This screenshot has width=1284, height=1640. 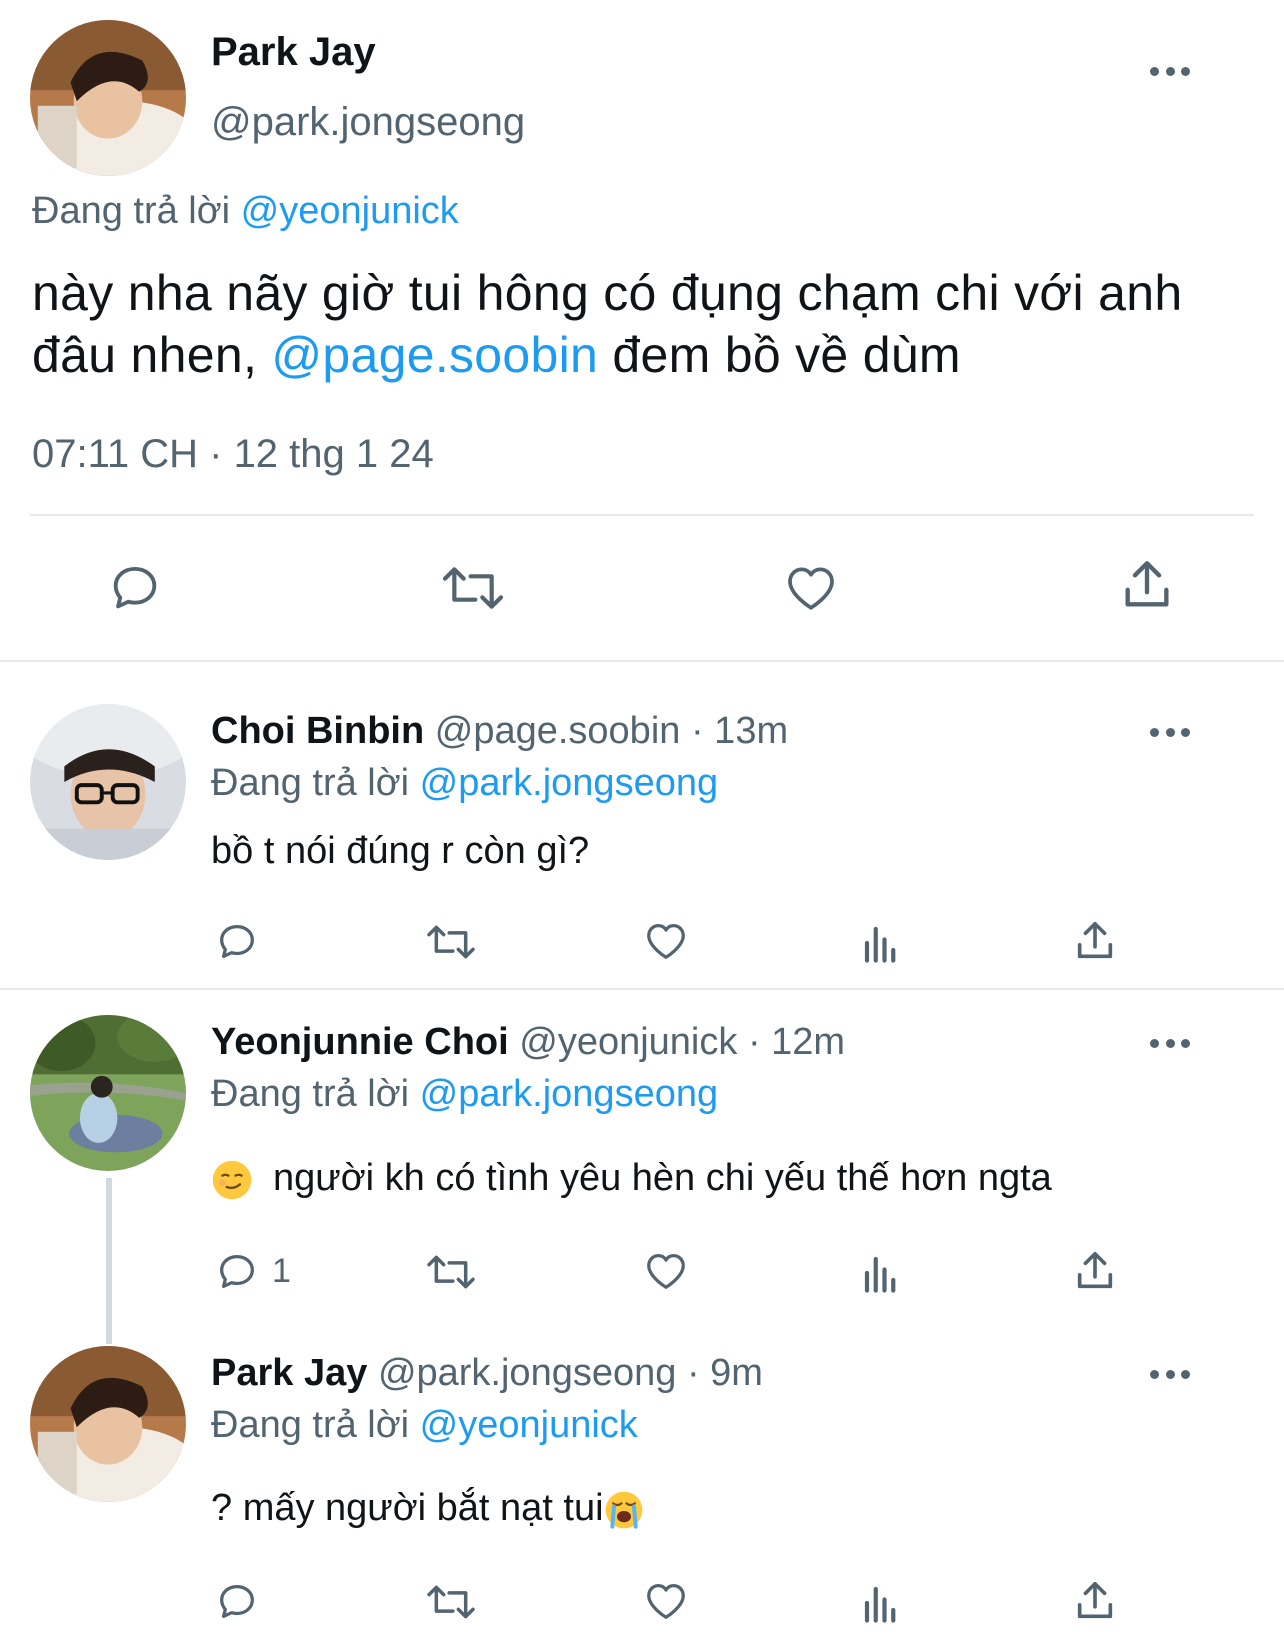 I want to click on author-handle: @yeonjunick, so click(x=628, y=1042).